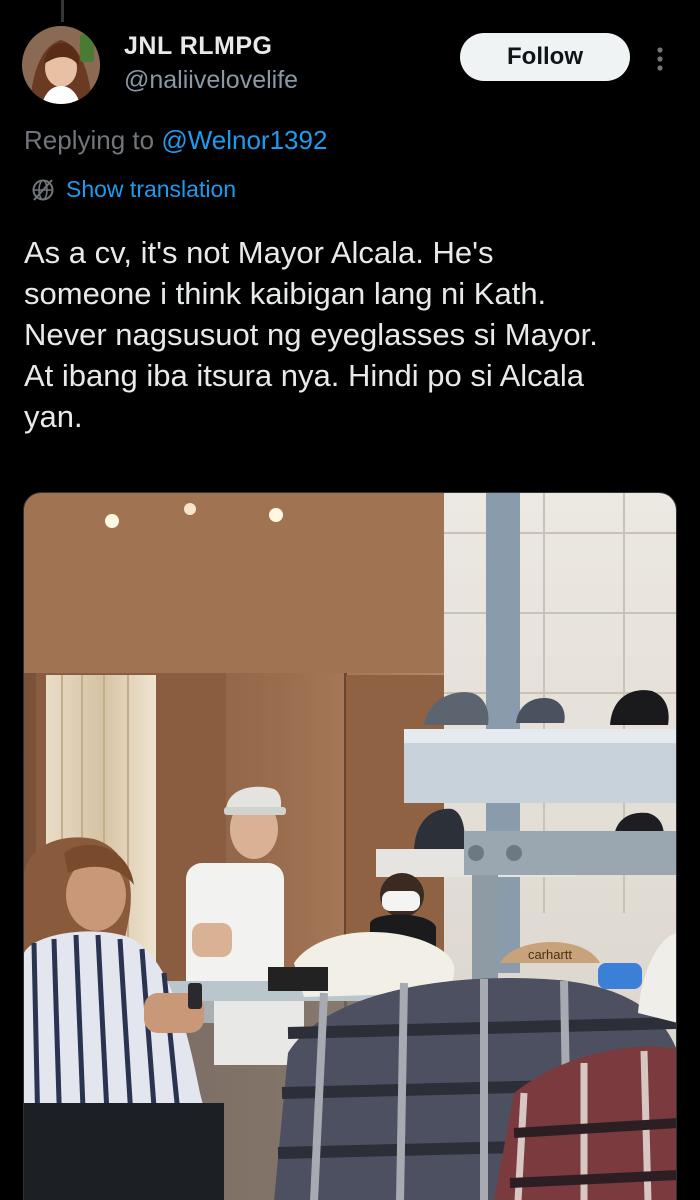 Image resolution: width=700 pixels, height=1200 pixels. I want to click on author-avatar, so click(61, 65).